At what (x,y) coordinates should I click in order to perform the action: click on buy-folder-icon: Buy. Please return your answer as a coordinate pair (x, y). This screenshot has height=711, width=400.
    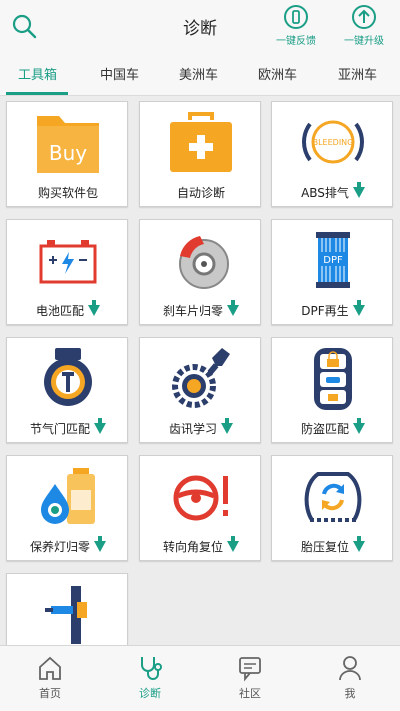
    Looking at the image, I should click on (68, 144).